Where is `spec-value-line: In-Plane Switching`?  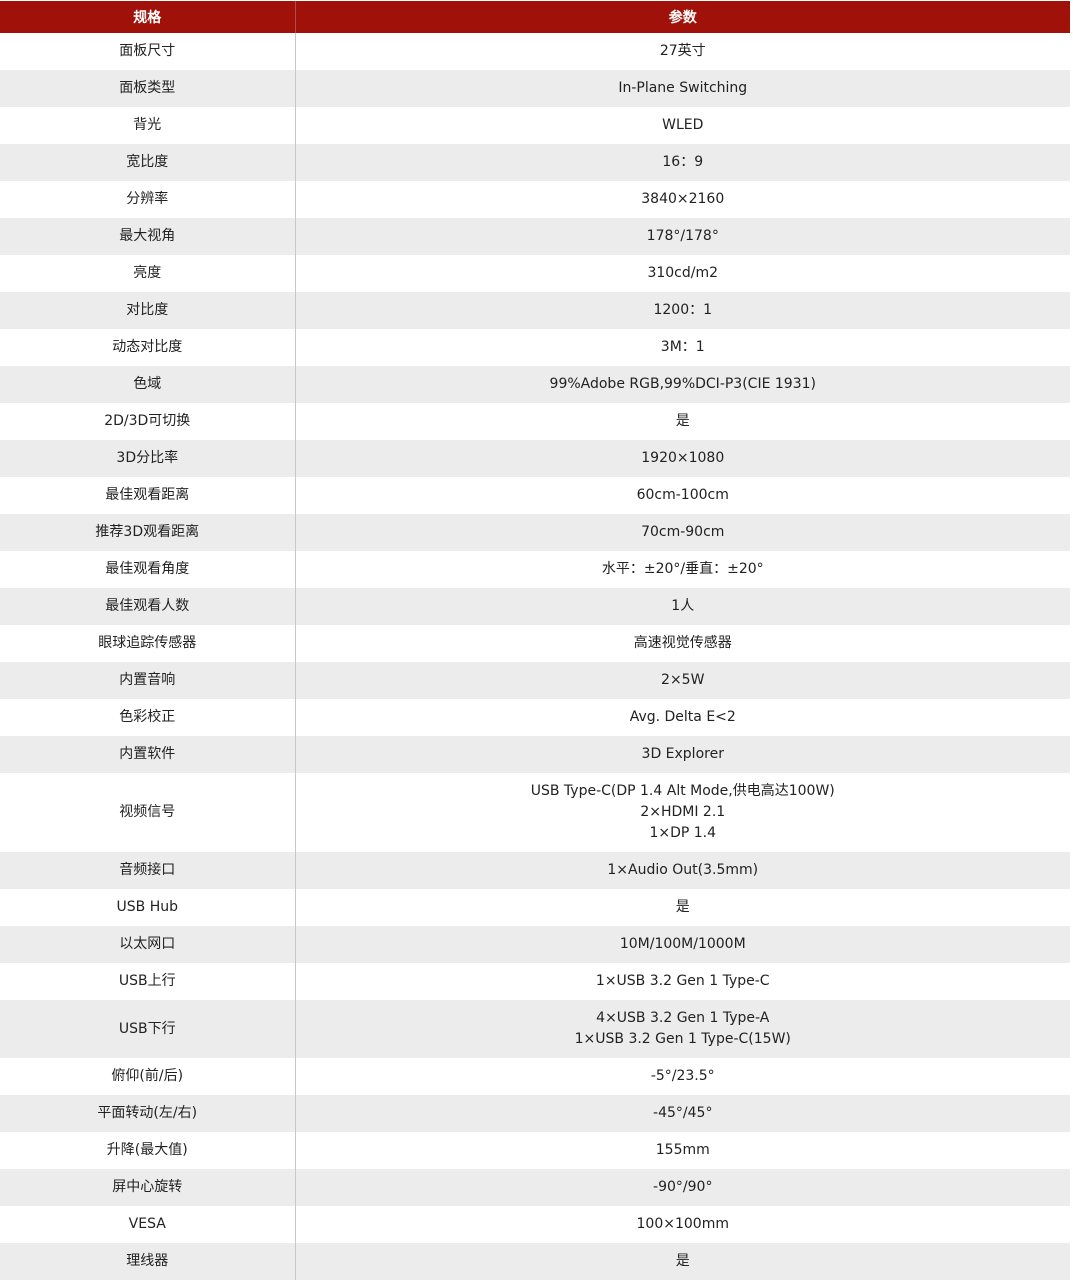 spec-value-line: In-Plane Switching is located at coordinates (683, 88).